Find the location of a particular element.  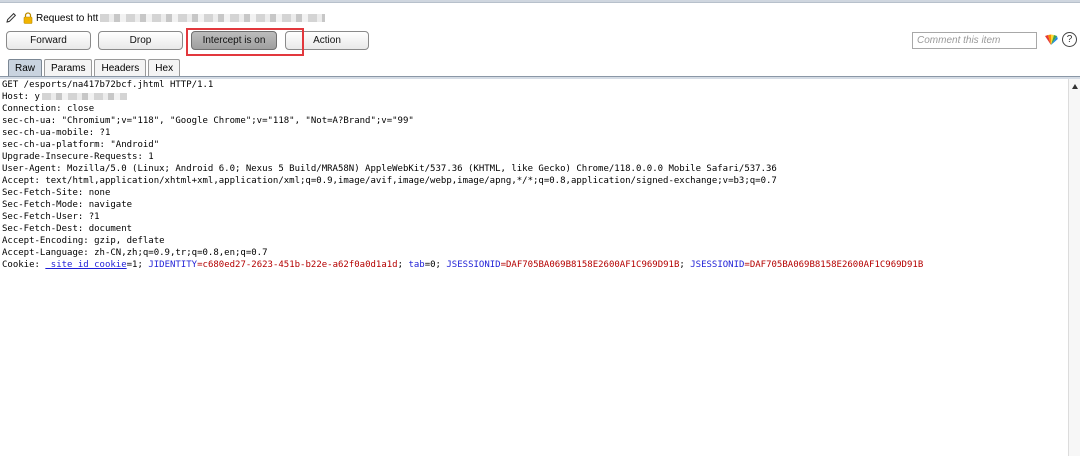

request-info-line: Request to htt is located at coordinates (165, 18).